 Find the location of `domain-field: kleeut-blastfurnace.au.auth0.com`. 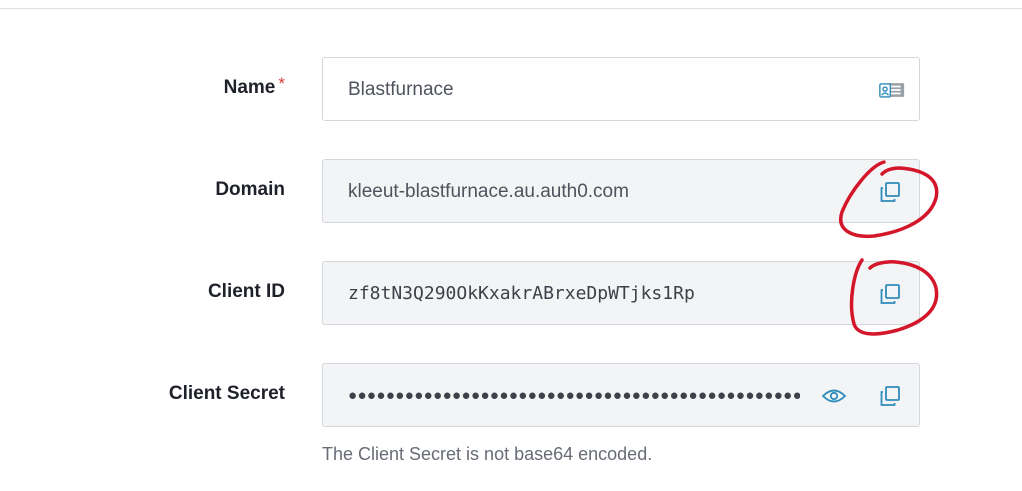

domain-field: kleeut-blastfurnace.au.auth0.com is located at coordinates (621, 191).